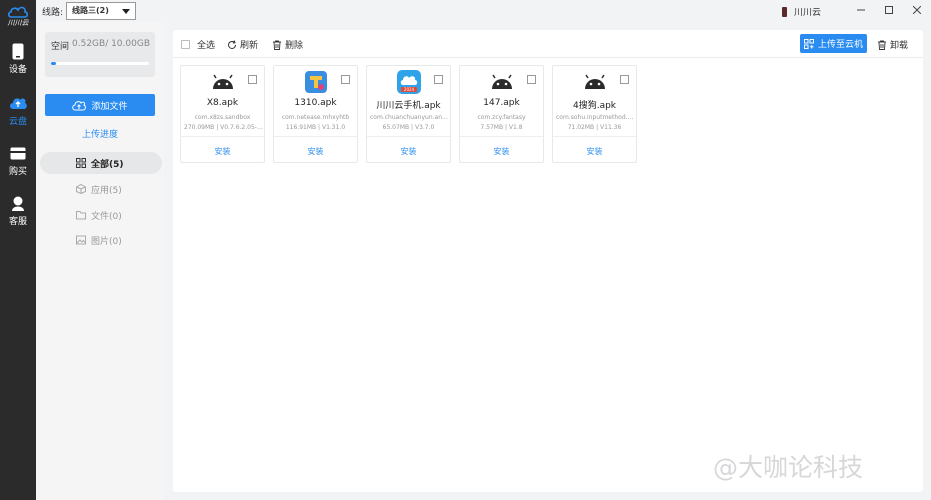  What do you see at coordinates (101, 11) in the screenshot?
I see `route-select: 线路三(2)` at bounding box center [101, 11].